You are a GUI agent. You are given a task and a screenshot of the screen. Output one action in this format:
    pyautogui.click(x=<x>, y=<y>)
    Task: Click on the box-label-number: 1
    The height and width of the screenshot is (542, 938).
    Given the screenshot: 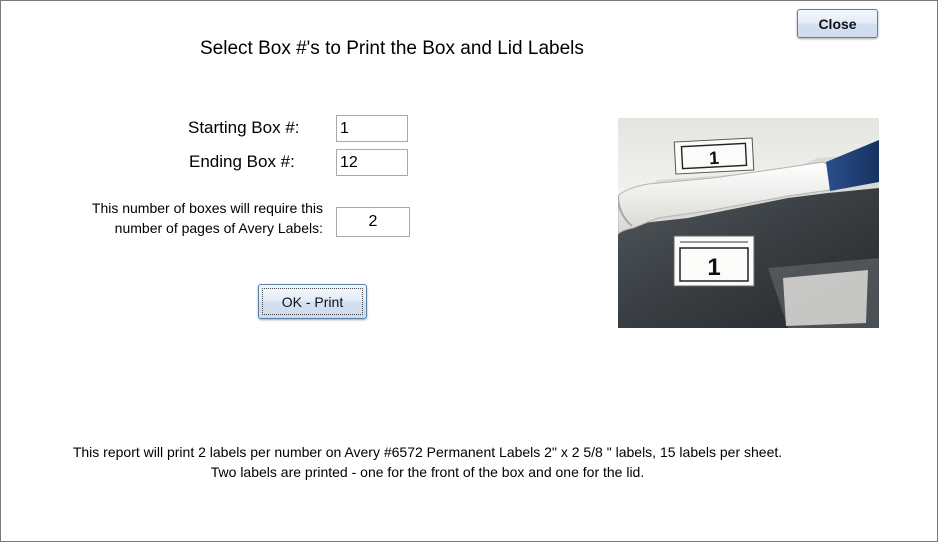 What is the action you would take?
    pyautogui.click(x=713, y=267)
    